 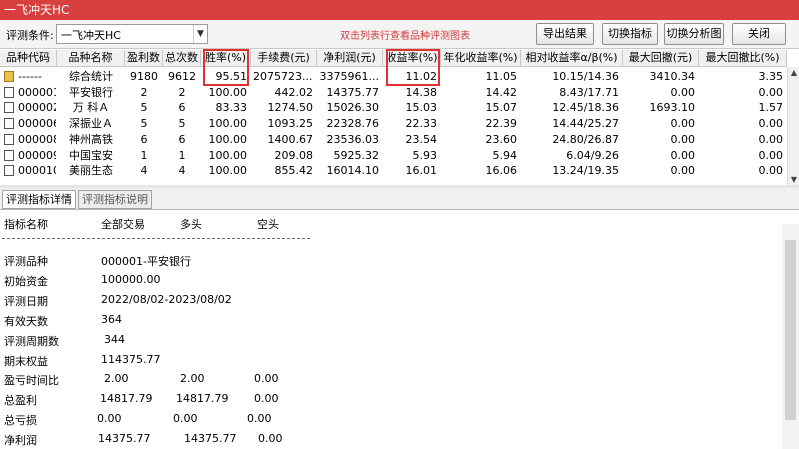 What do you see at coordinates (480, 170) in the screenshot?
I see `table-cell-annual: 16.06` at bounding box center [480, 170].